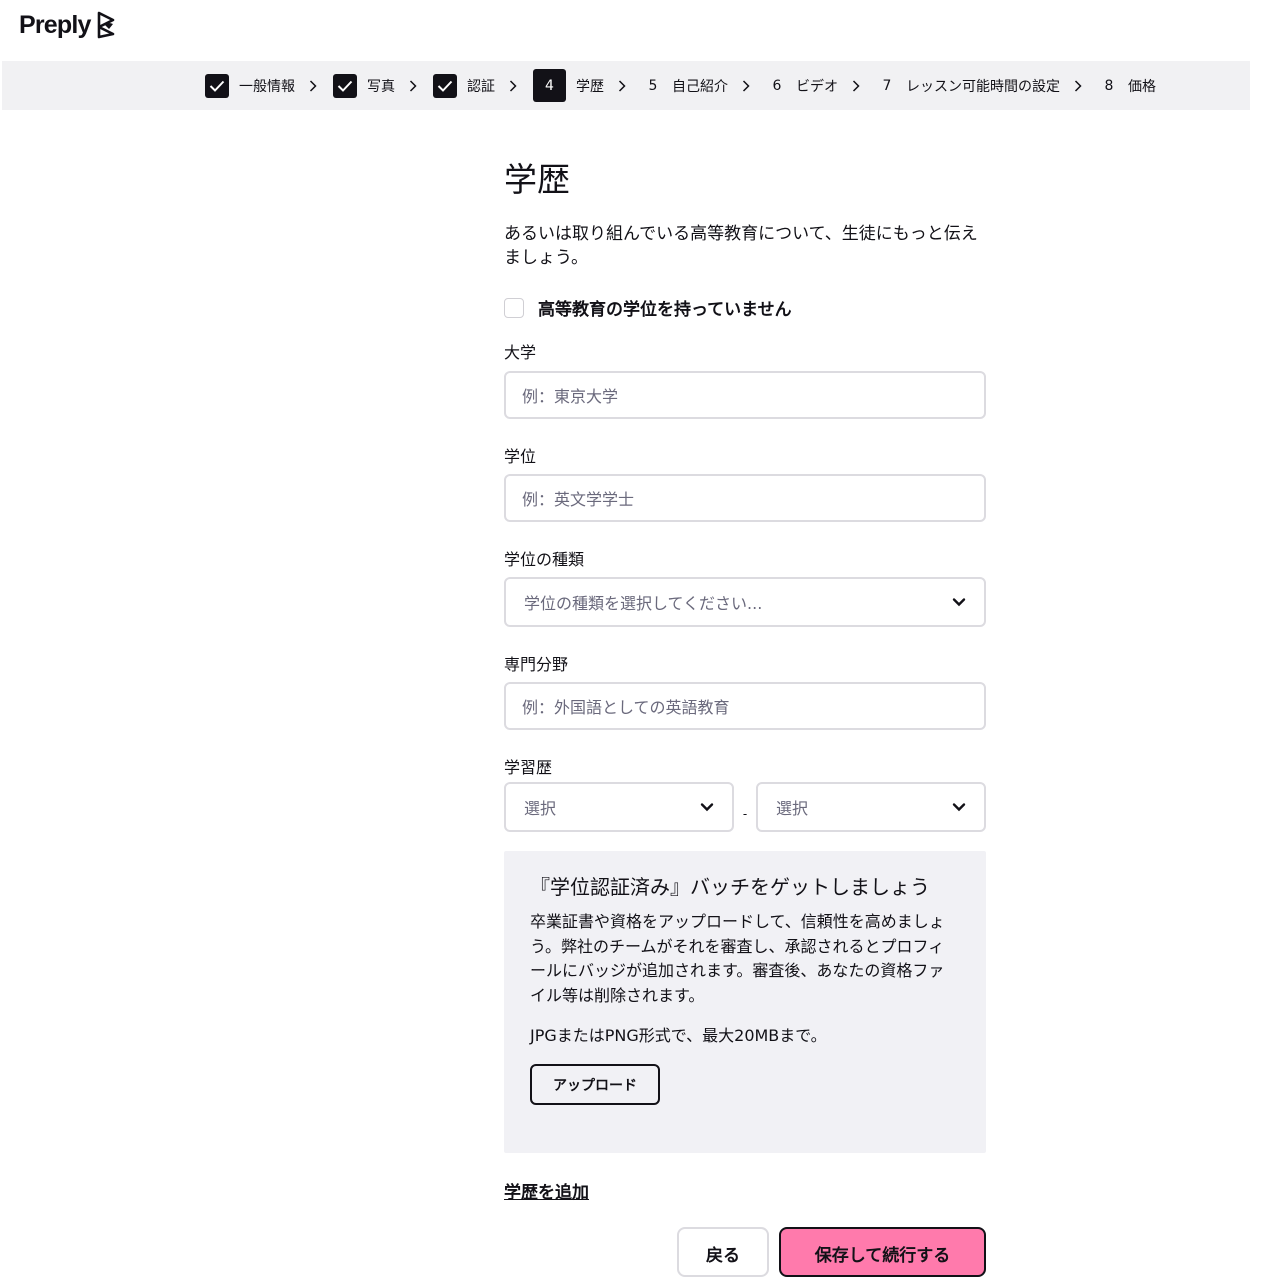 This screenshot has width=1262, height=1277. I want to click on back-button: 戻る, so click(723, 1252).